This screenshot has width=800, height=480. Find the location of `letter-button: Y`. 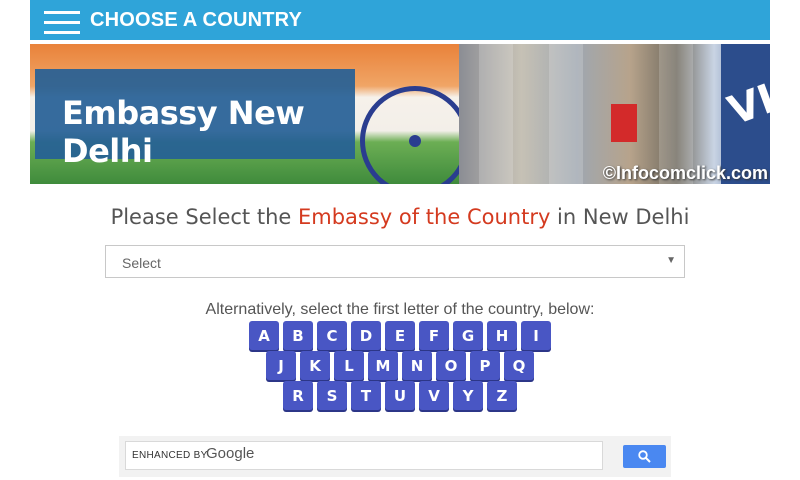

letter-button: Y is located at coordinates (468, 395).